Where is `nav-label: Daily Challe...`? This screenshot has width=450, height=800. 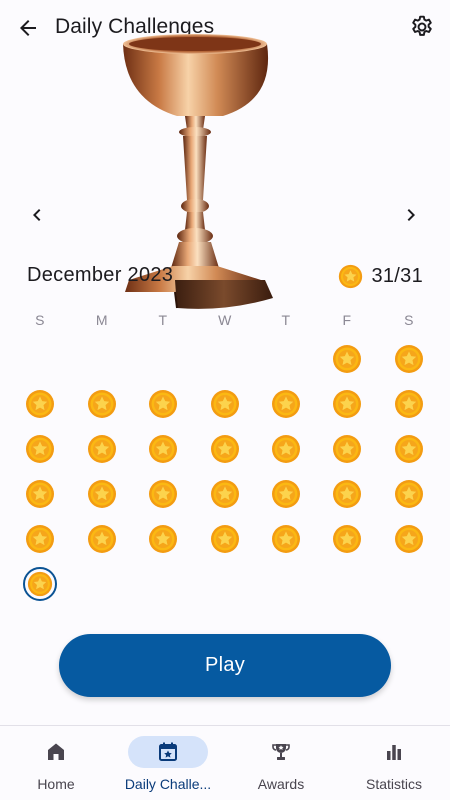
nav-label: Daily Challe... is located at coordinates (168, 784).